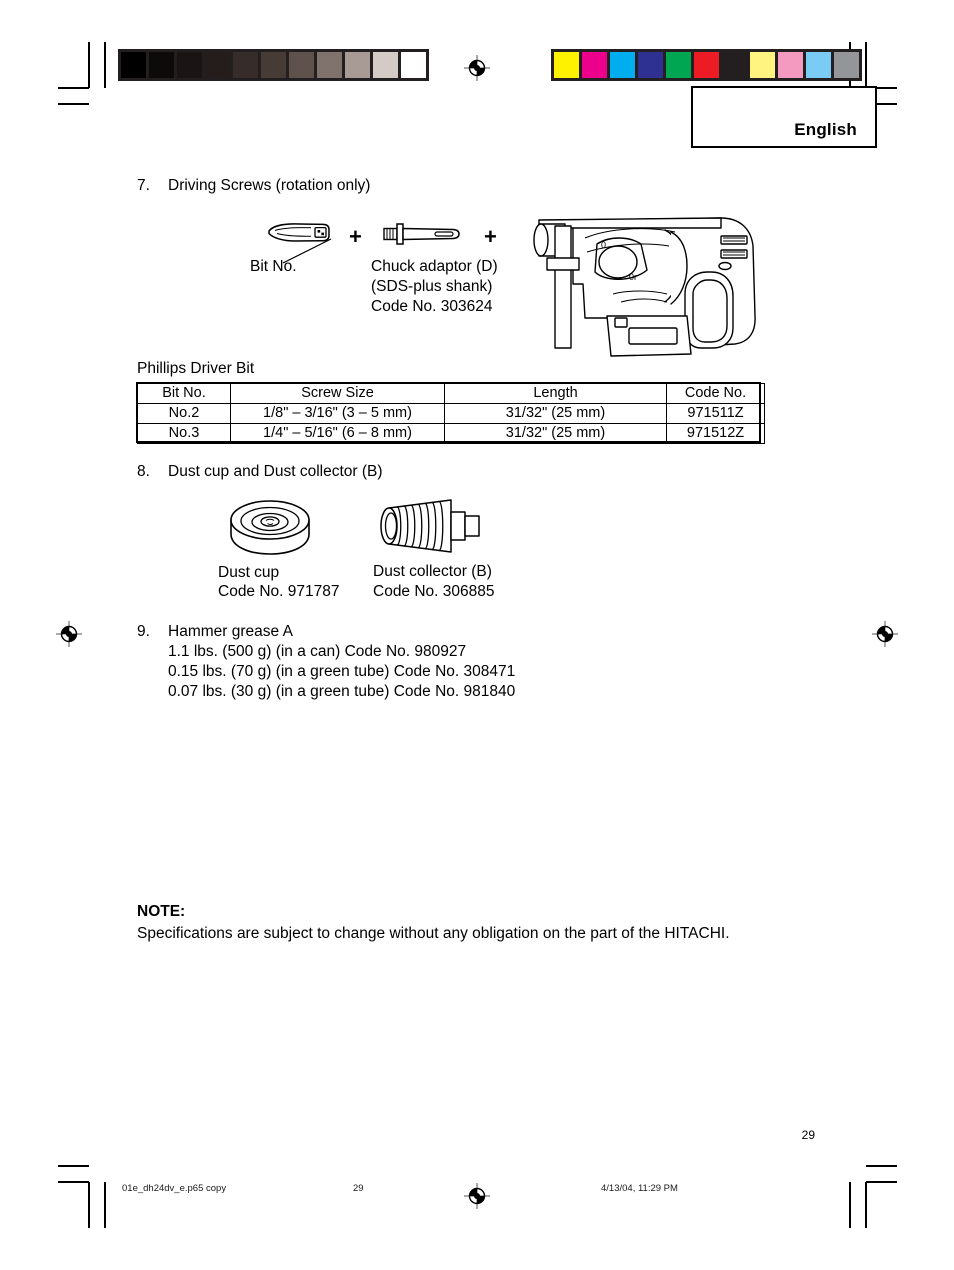  Describe the element at coordinates (184, 433) in the screenshot. I see `table-cell: No.3` at that location.